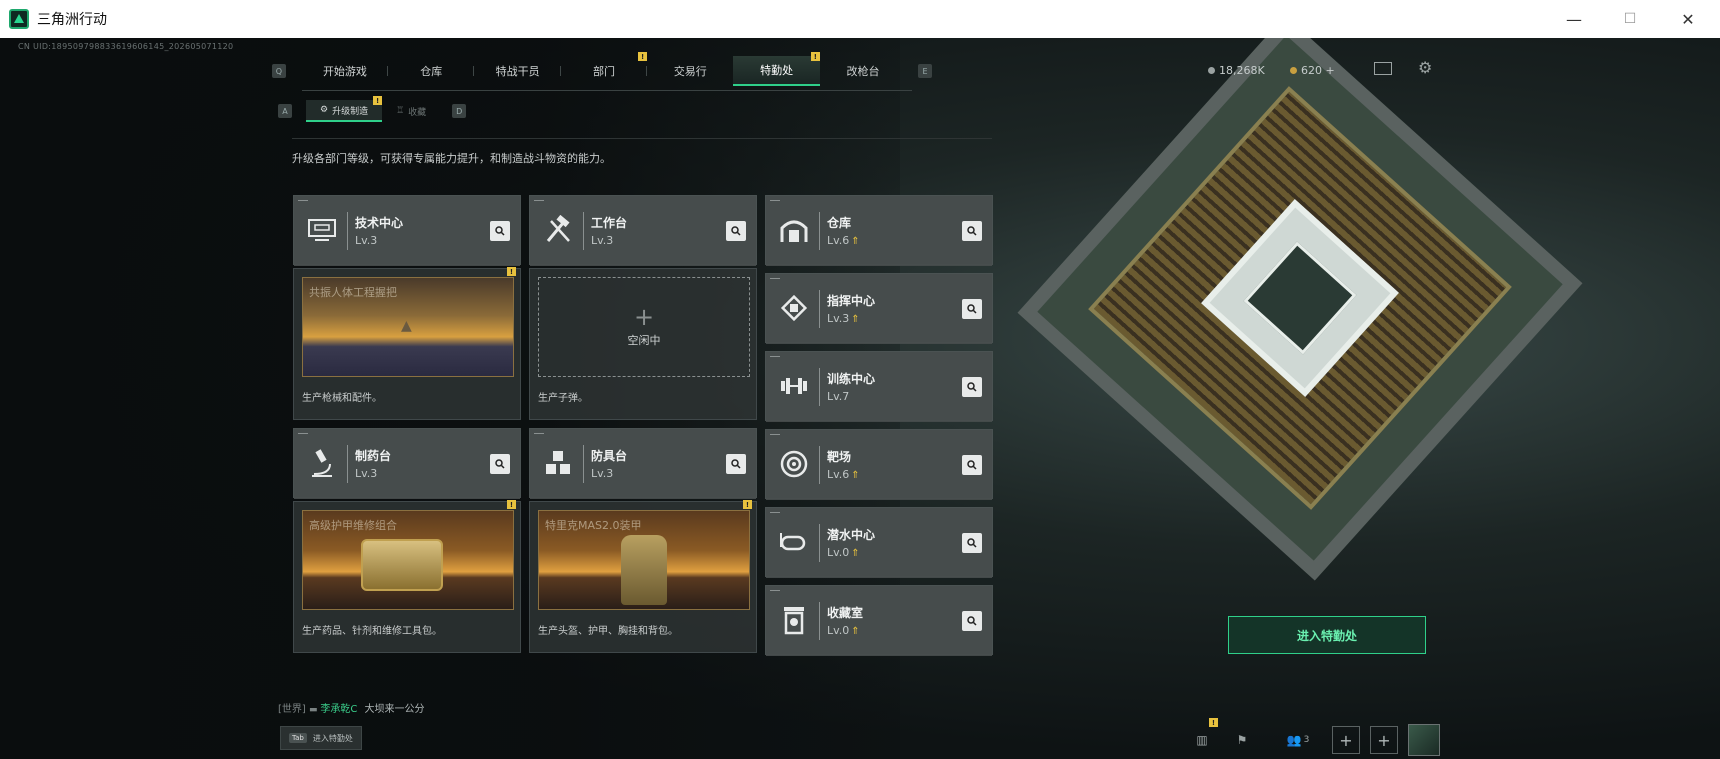 The width and height of the screenshot is (1720, 759). I want to click on facility-name: 制药台, so click(373, 456).